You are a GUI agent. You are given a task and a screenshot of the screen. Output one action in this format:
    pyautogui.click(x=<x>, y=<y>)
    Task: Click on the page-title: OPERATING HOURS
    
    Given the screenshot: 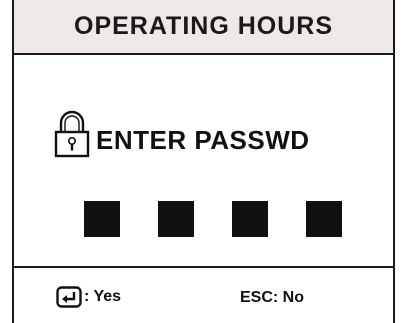 What is the action you would take?
    pyautogui.click(x=203, y=26)
    